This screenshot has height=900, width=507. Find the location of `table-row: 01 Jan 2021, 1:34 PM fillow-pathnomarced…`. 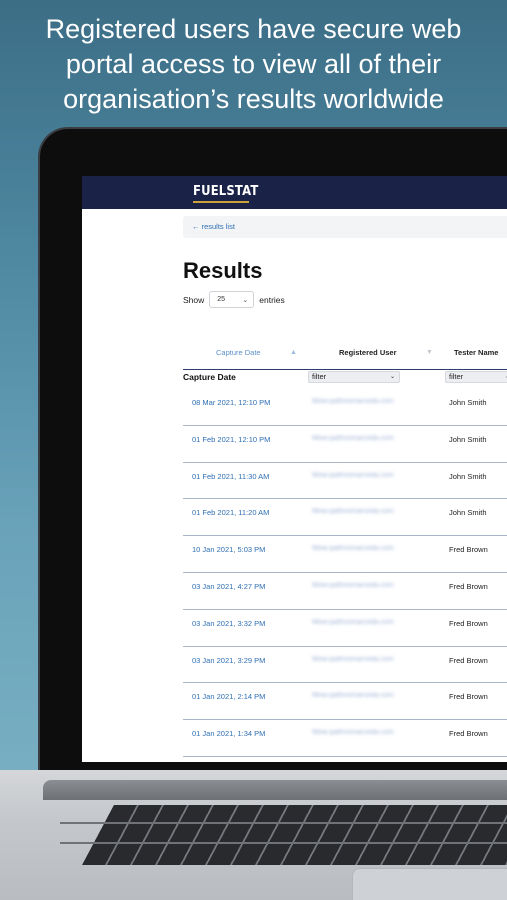

table-row: 01 Jan 2021, 1:34 PM fillow-pathnomarced… is located at coordinates (345, 738).